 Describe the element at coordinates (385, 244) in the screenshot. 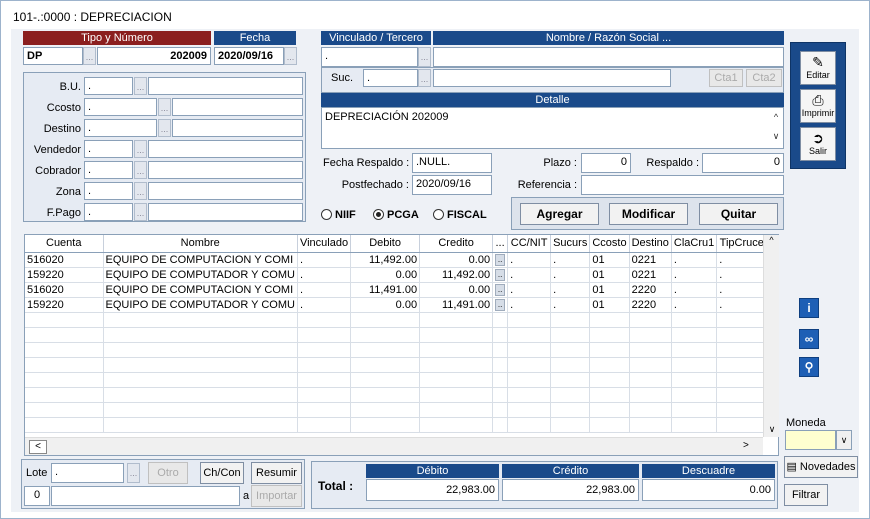

I see `col-debito: Debito` at that location.